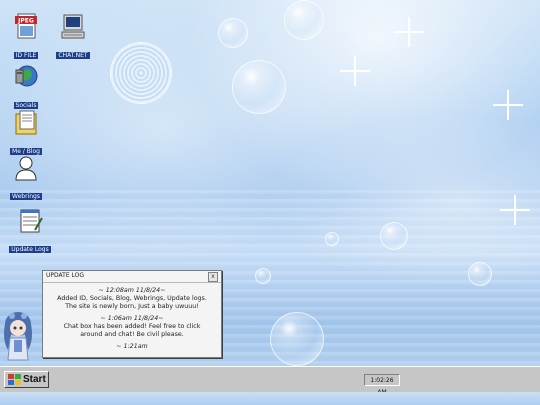 The width and height of the screenshot is (540, 405). What do you see at coordinates (73, 27) in the screenshot?
I see `computer-icon` at bounding box center [73, 27].